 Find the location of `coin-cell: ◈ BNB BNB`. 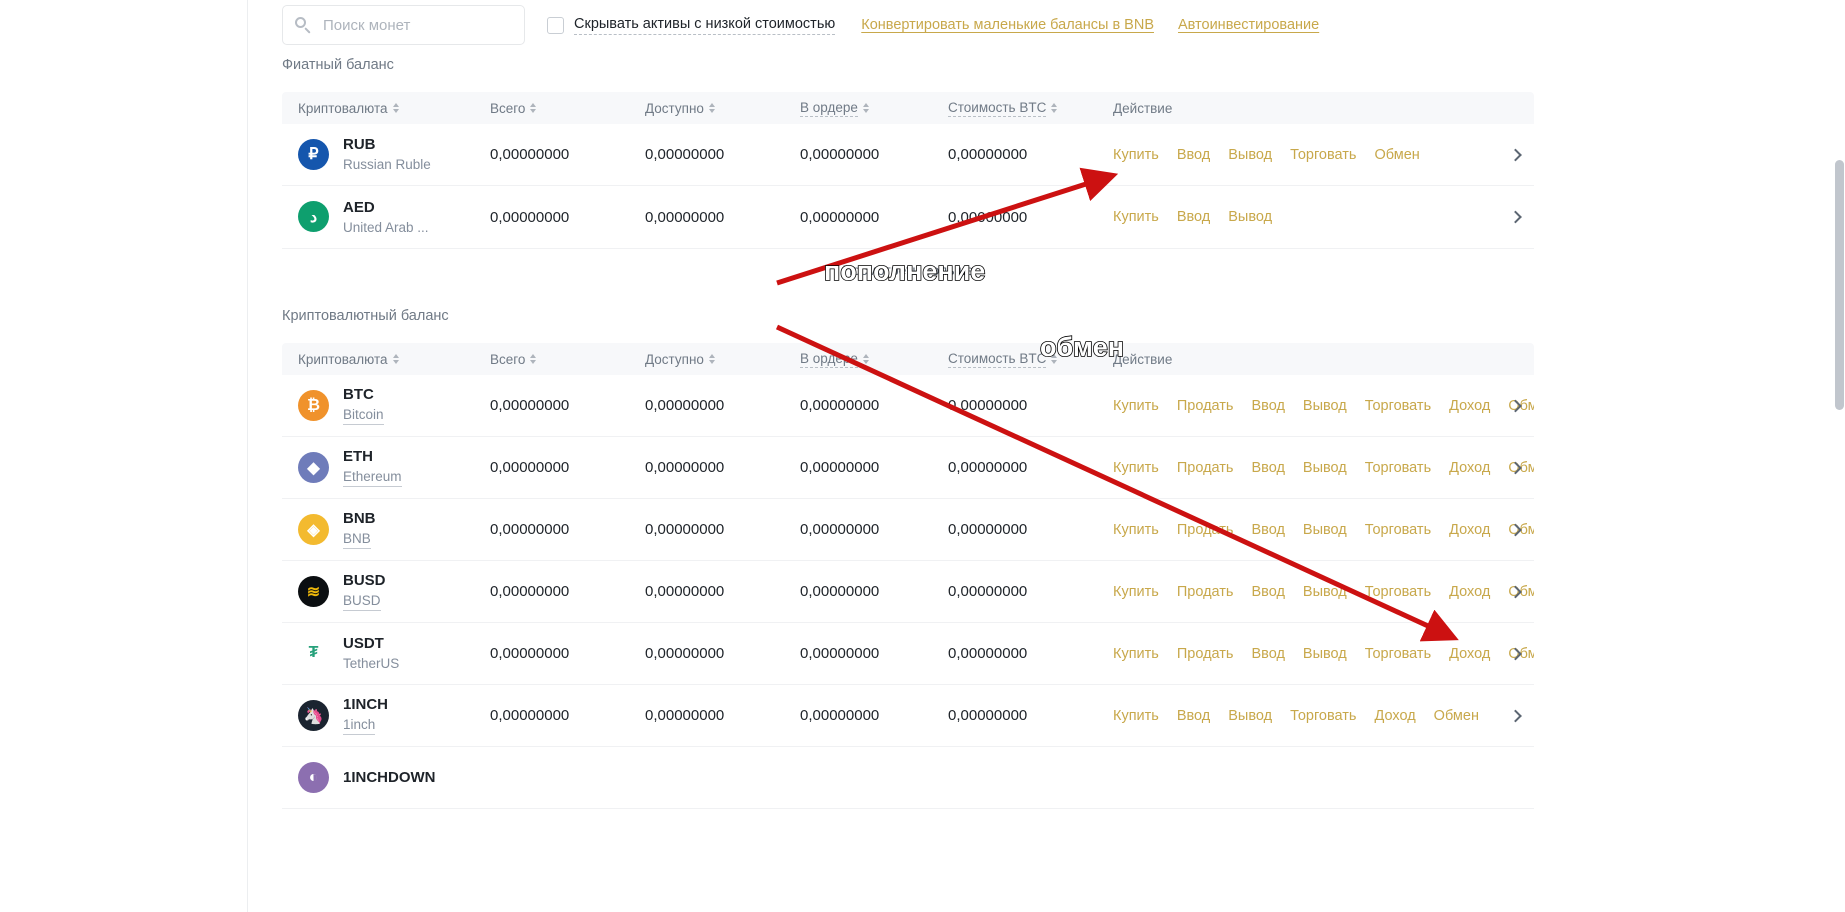

coin-cell: ◈ BNB BNB is located at coordinates (386, 529).